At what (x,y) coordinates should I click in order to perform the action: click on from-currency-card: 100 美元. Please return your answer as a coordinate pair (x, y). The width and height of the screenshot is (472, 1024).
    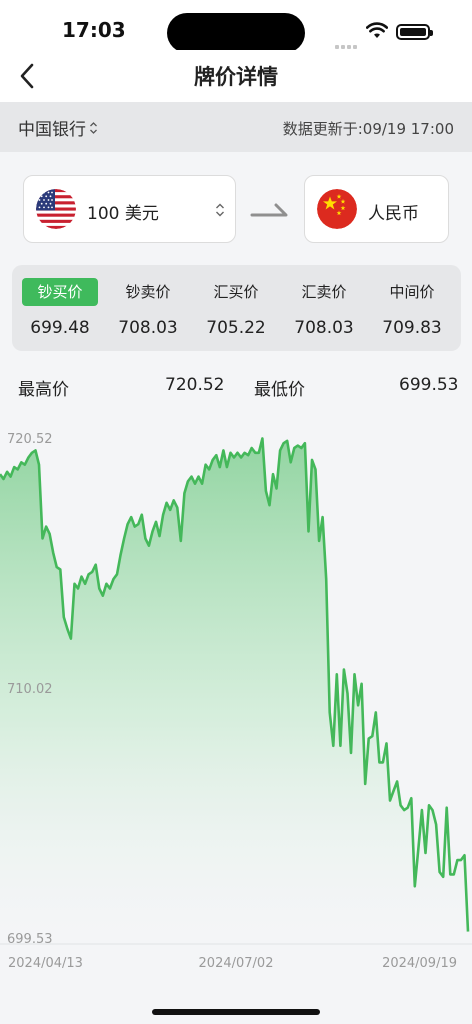
    Looking at the image, I should click on (129, 209).